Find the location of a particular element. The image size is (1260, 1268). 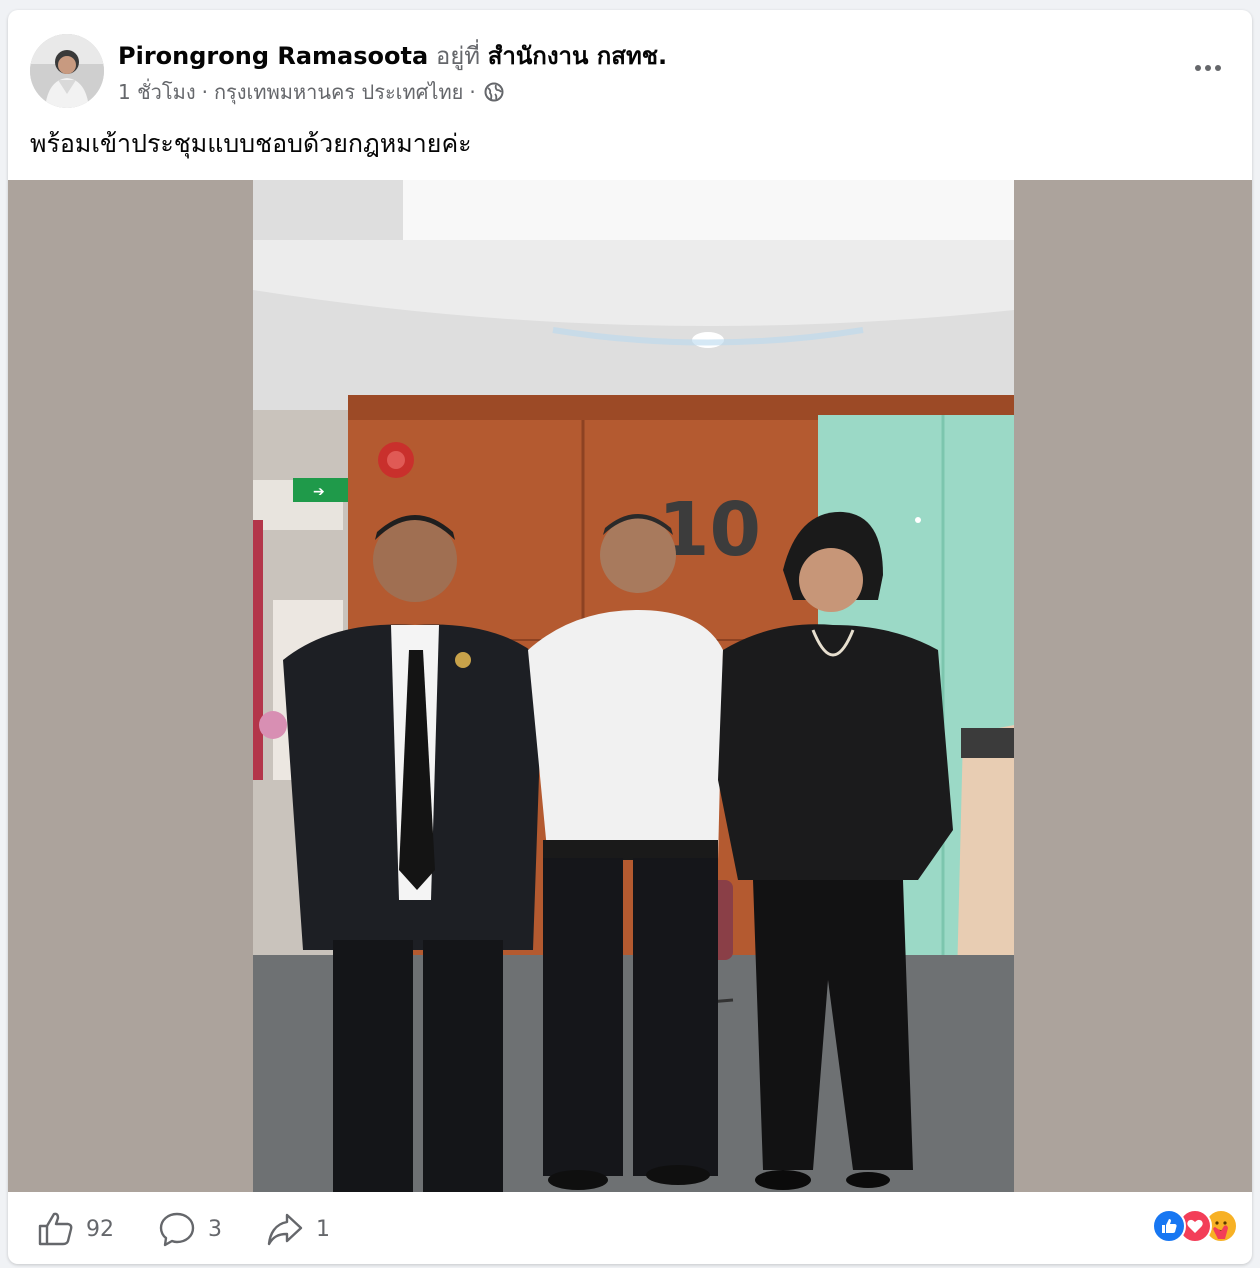

author-name: Pirongrong Ramasoota is located at coordinates (273, 56).